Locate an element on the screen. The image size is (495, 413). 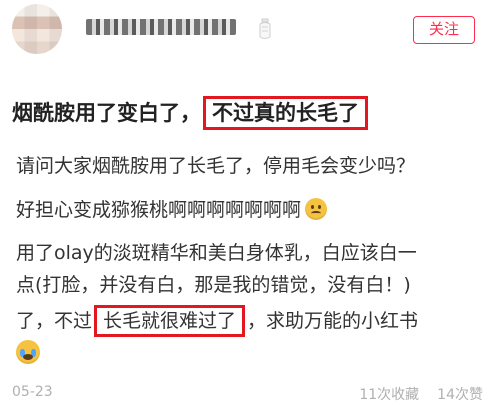
crying-face-emoji is located at coordinates (28, 352).